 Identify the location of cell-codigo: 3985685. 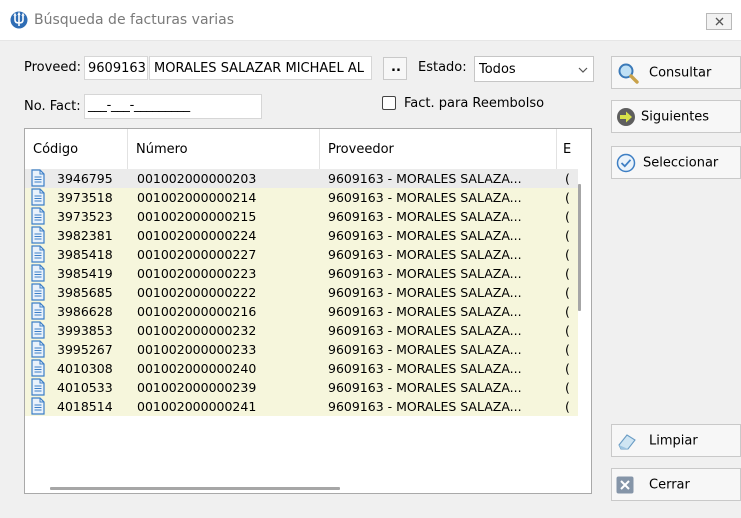
(85, 292).